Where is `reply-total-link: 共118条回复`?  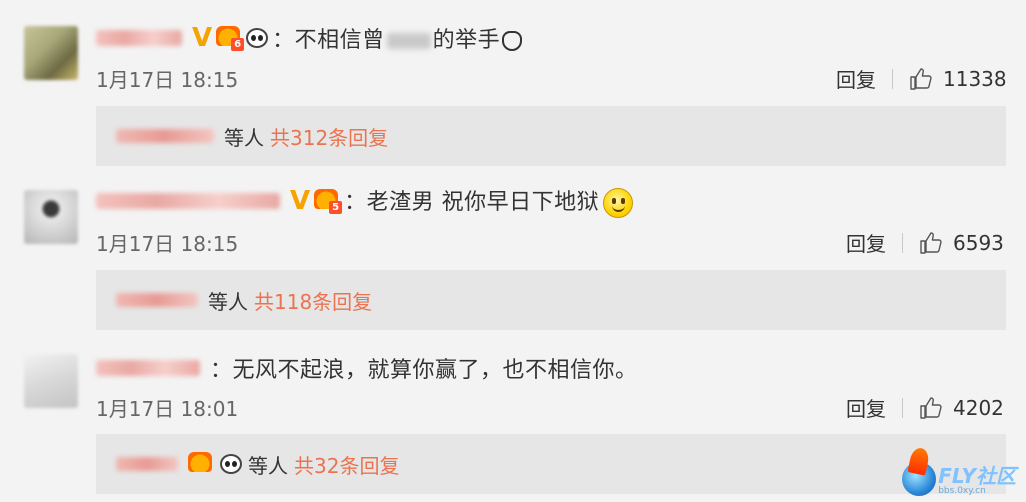
reply-total-link: 共118条回复 is located at coordinates (313, 300).